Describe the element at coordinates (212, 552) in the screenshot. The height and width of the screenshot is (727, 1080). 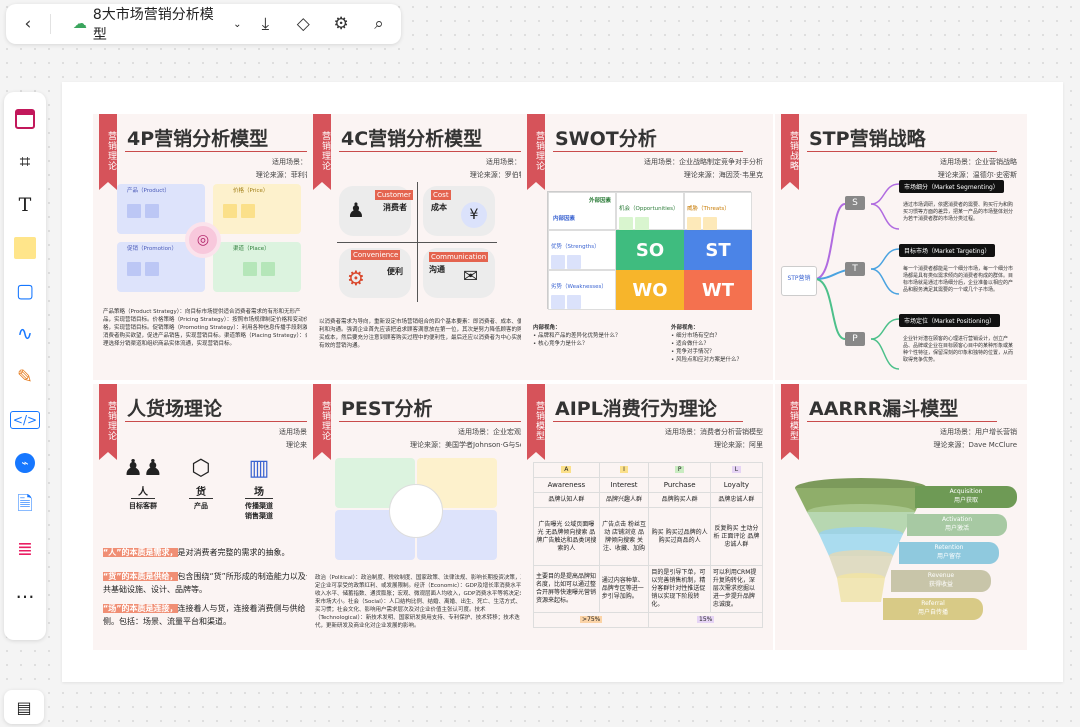
I see `description-people: “人”的本质是需求，是对消费者完整的需求的抽象。` at that location.